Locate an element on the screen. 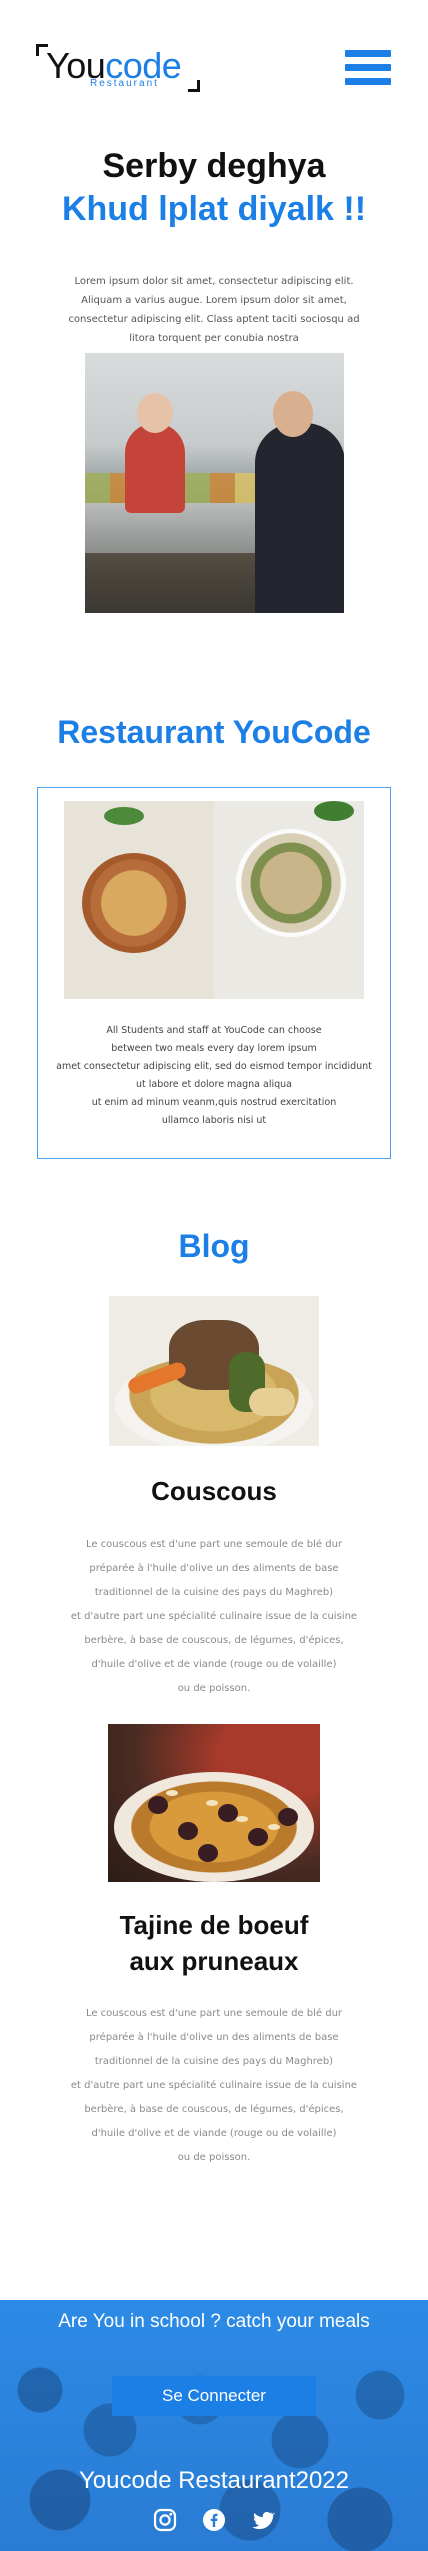 The height and width of the screenshot is (2551, 428). blog-post-title: Couscous is located at coordinates (214, 1491).